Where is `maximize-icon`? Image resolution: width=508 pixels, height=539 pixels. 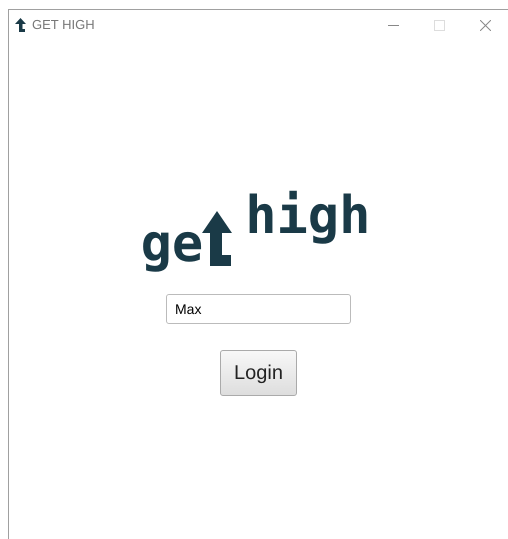
maximize-icon is located at coordinates (439, 25).